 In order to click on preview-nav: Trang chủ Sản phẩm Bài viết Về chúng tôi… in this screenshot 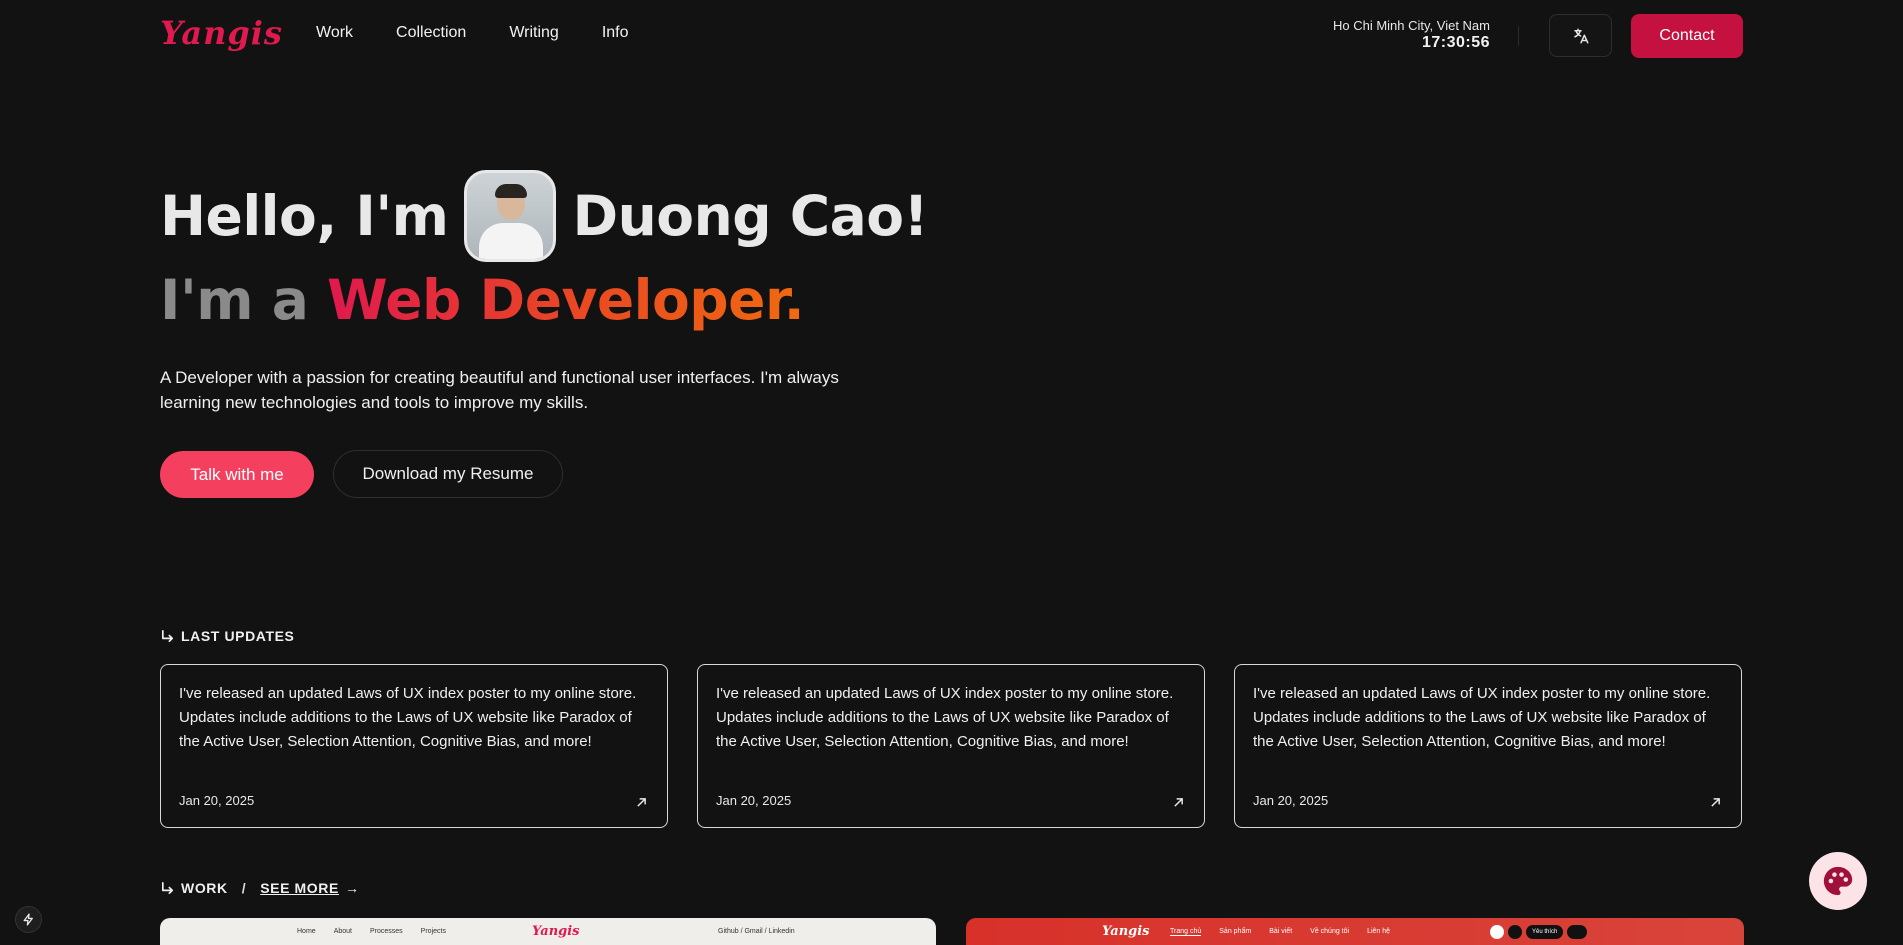, I will do `click(1280, 932)`.